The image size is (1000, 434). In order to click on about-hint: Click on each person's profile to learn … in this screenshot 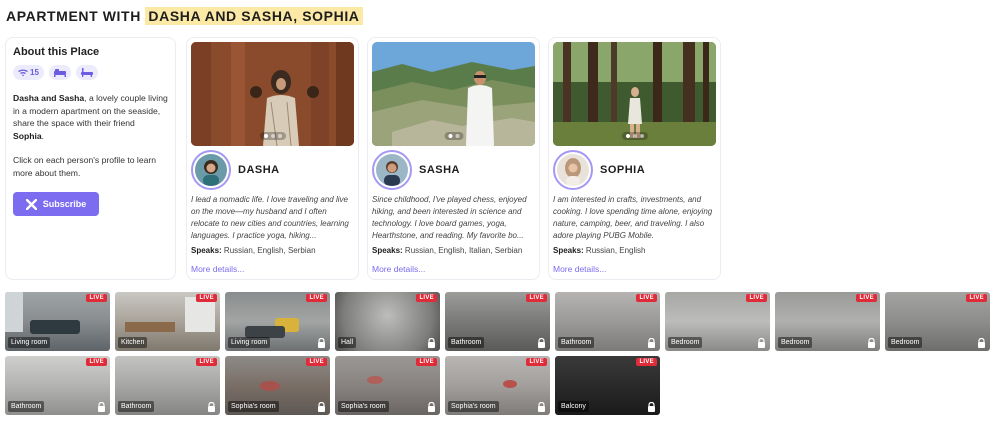, I will do `click(85, 166)`.